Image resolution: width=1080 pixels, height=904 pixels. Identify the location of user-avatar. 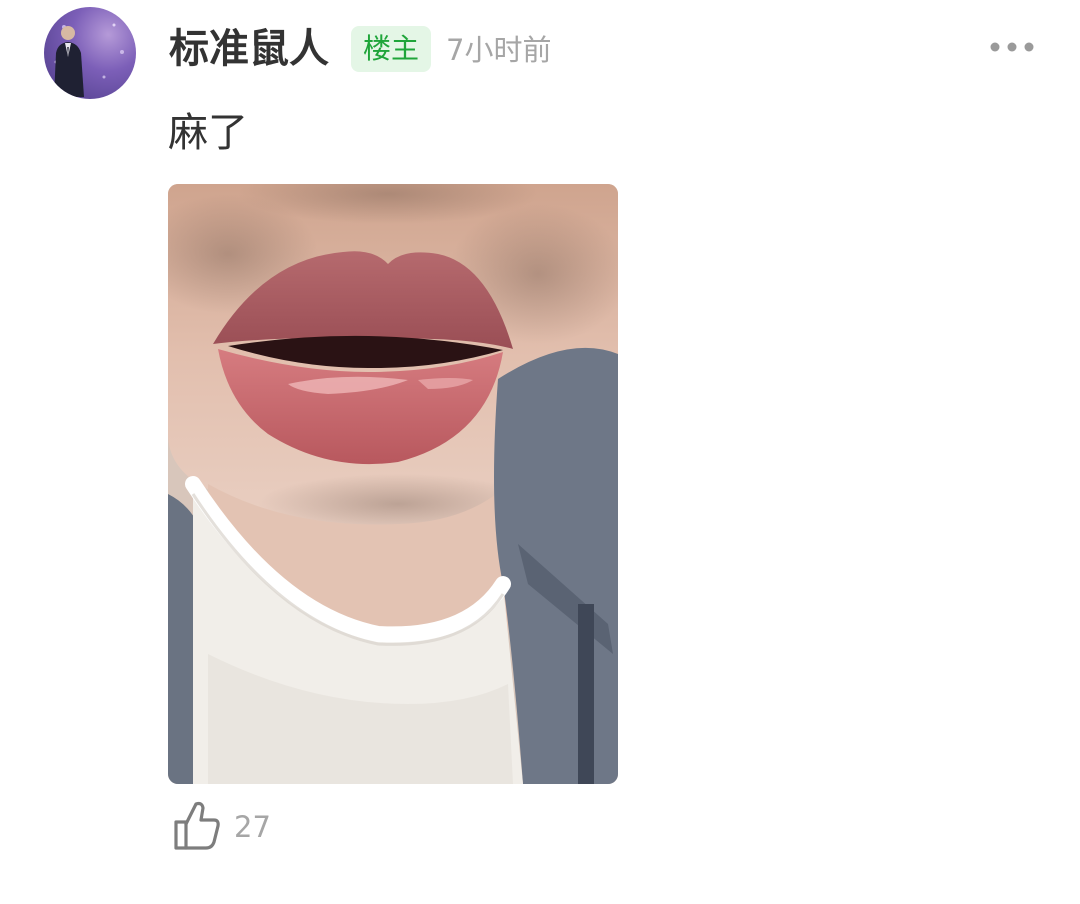
(90, 53).